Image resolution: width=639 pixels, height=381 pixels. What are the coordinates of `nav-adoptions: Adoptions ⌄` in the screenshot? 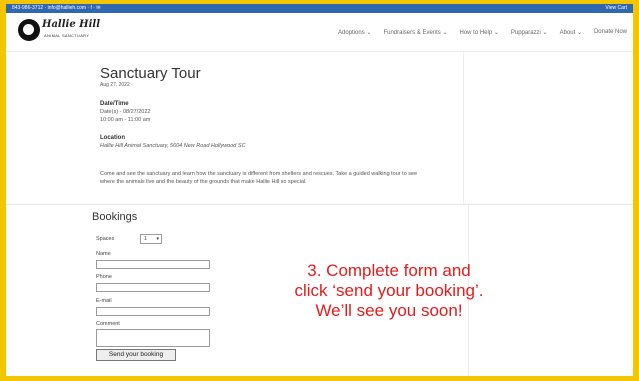 It's located at (354, 32).